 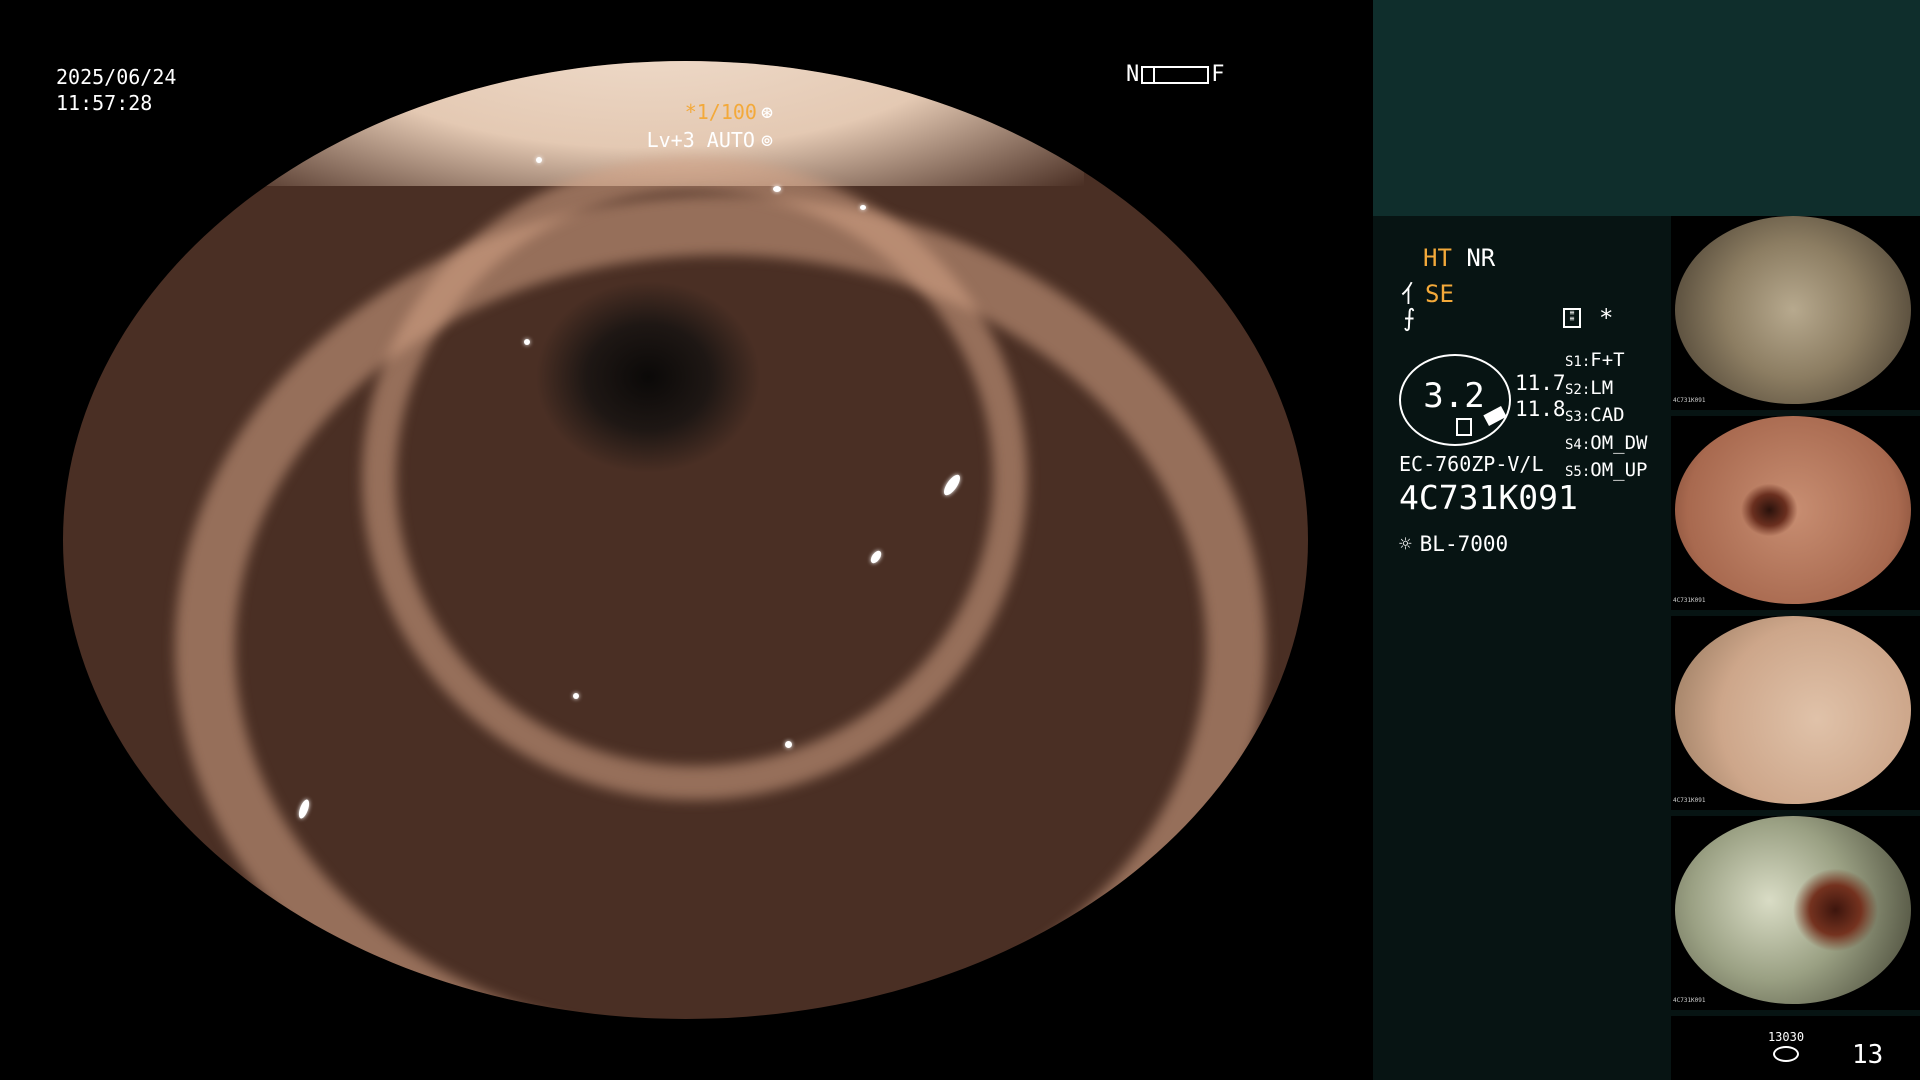 I want to click on shutter-speed-value: *1/100, so click(x=720, y=112).